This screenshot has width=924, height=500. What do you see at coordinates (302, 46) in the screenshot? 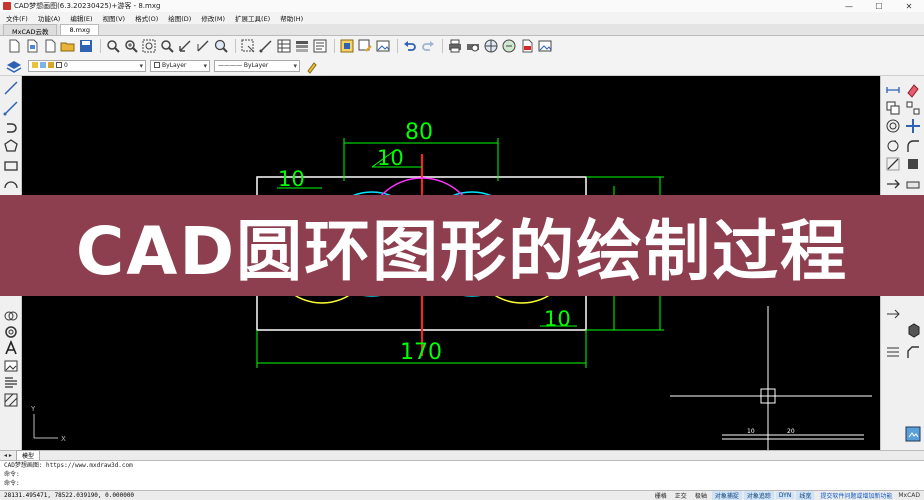
I see `layer-manager-icon` at bounding box center [302, 46].